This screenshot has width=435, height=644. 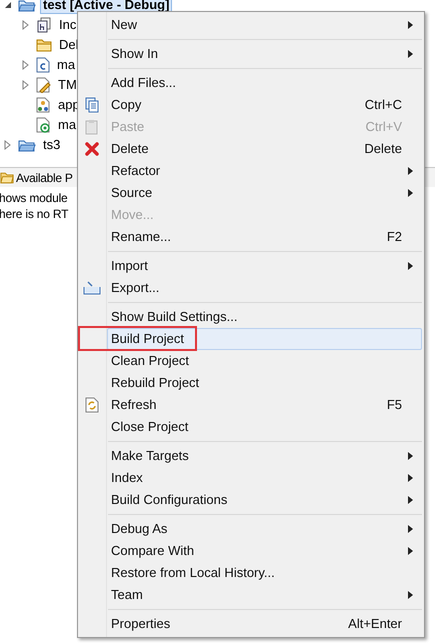 What do you see at coordinates (43, 85) in the screenshot?
I see `pencil-file-icon` at bounding box center [43, 85].